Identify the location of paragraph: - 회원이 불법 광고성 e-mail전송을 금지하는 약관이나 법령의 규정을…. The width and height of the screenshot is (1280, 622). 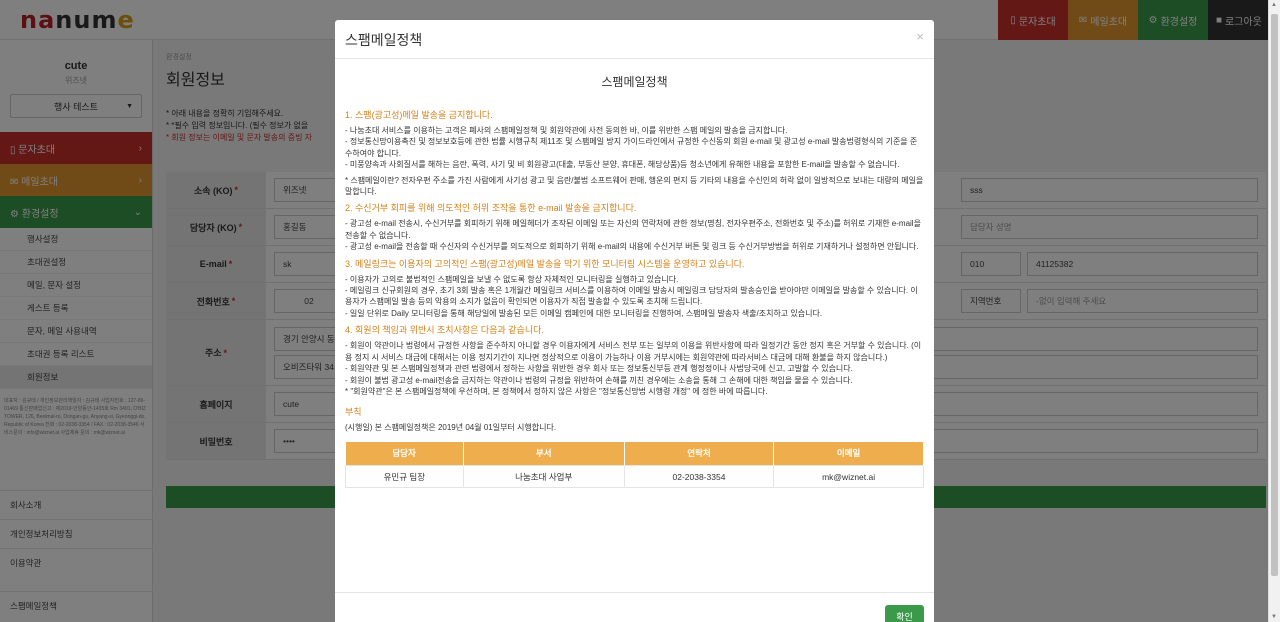
(599, 380).